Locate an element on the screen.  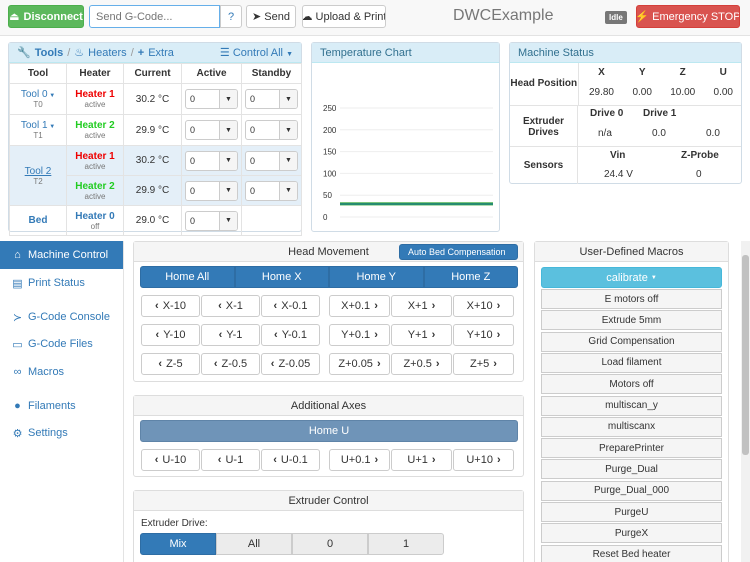
extruder-0-button: 0 is located at coordinates (330, 544).